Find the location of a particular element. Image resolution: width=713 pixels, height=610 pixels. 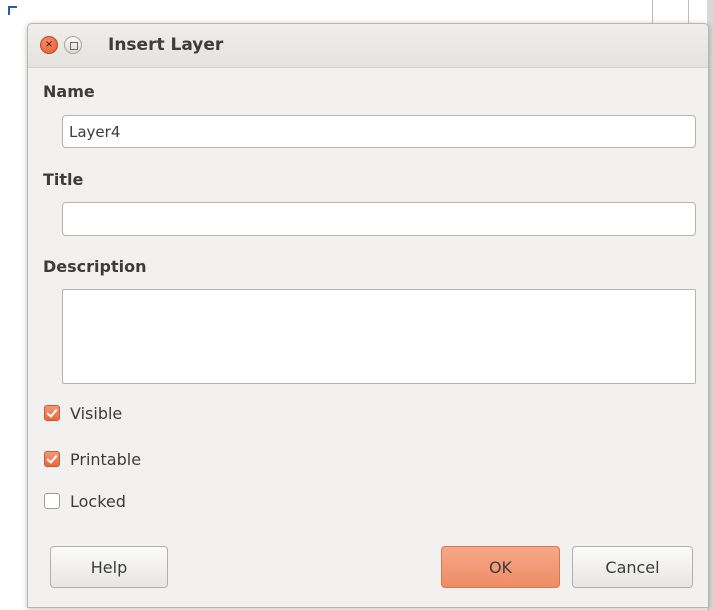

maximize-window-button is located at coordinates (73, 45).